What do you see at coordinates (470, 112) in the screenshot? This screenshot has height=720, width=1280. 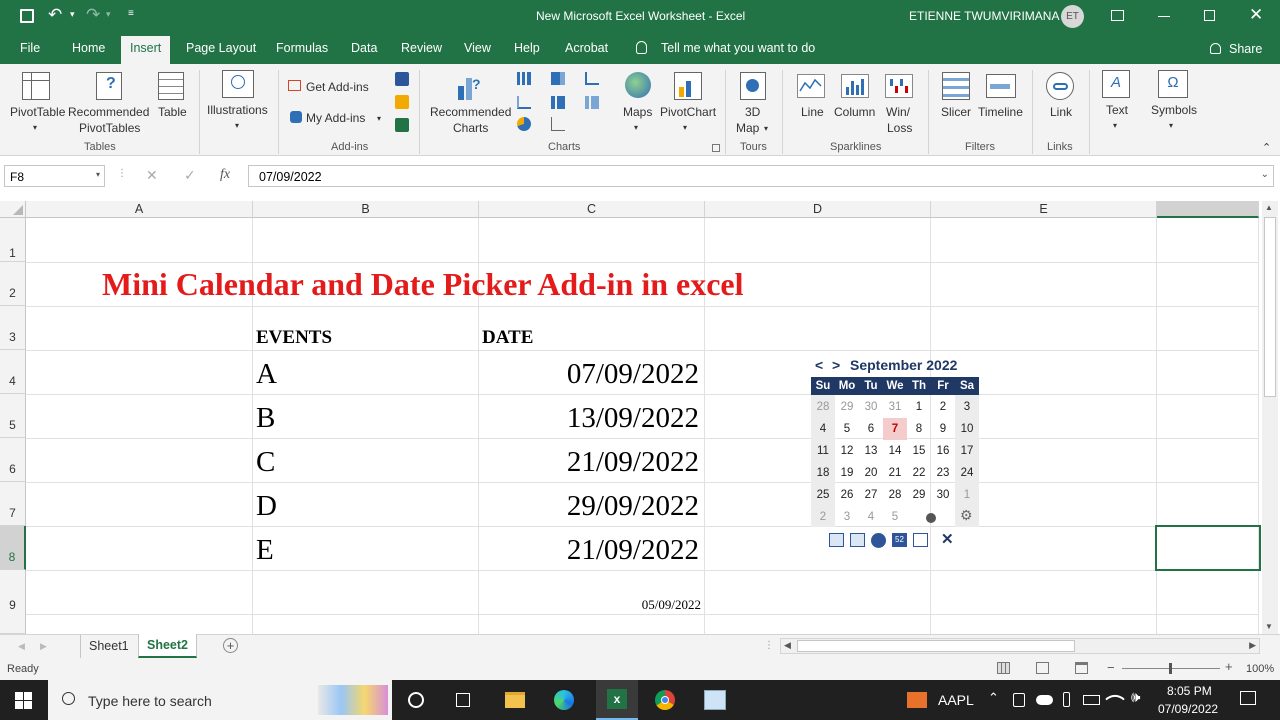 I see `recommended-charts-label-1: Recommended` at bounding box center [470, 112].